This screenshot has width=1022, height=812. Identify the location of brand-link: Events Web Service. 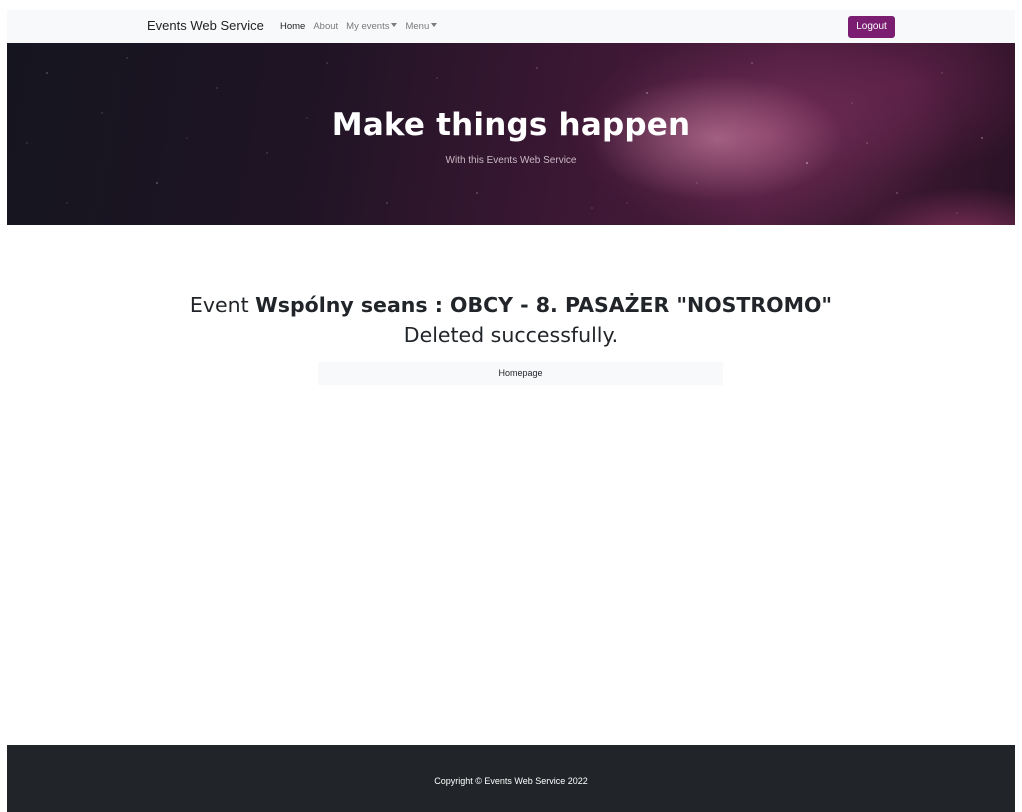
(205, 25).